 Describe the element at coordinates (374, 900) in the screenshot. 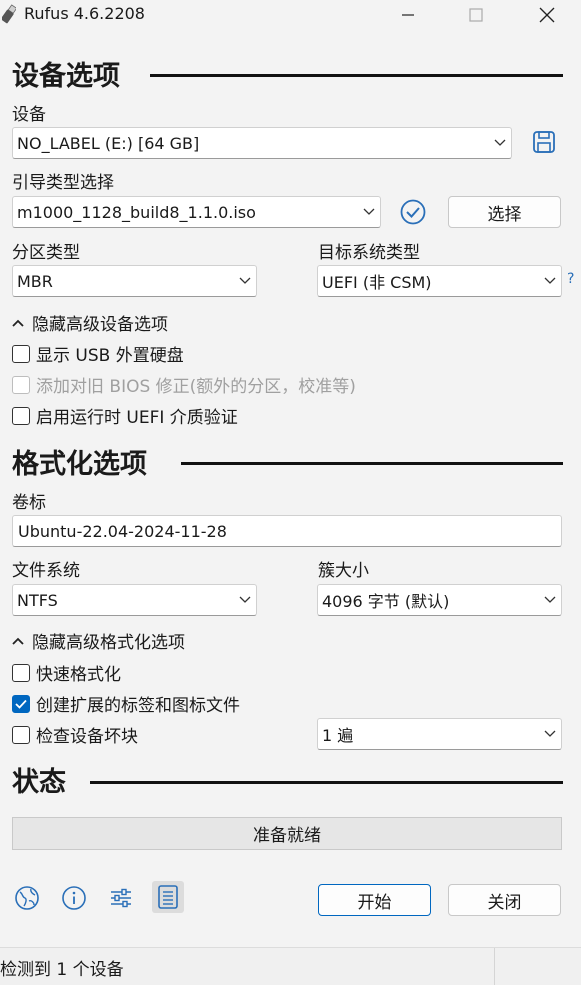

I see `start-button: 开始` at that location.